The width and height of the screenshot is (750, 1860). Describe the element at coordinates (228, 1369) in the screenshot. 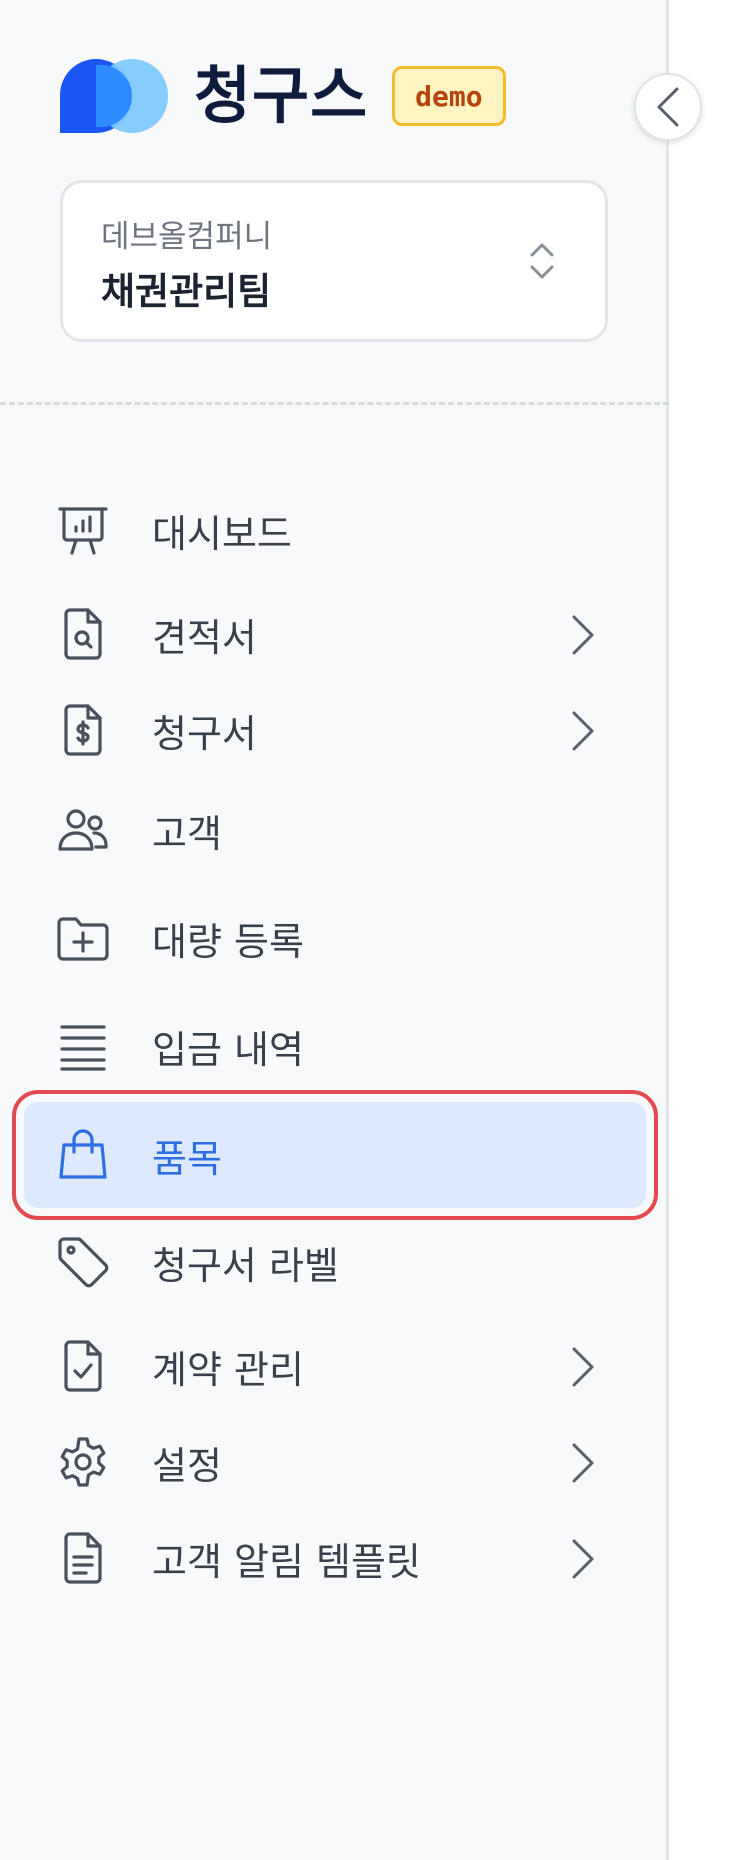

I see `nav-label: 계약 관리` at that location.